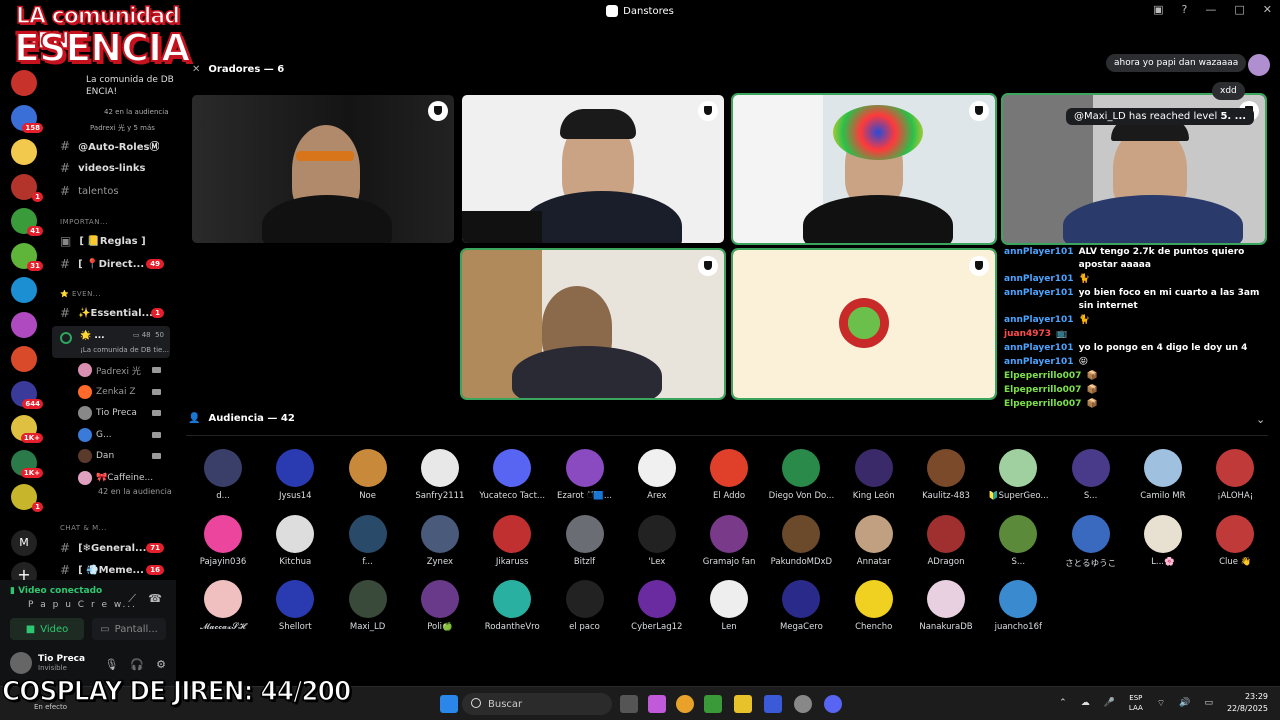 The width and height of the screenshot is (1280, 720). What do you see at coordinates (109, 146) in the screenshot?
I see `channel-auto-roles: # @Auto-RolesⓂ` at bounding box center [109, 146].